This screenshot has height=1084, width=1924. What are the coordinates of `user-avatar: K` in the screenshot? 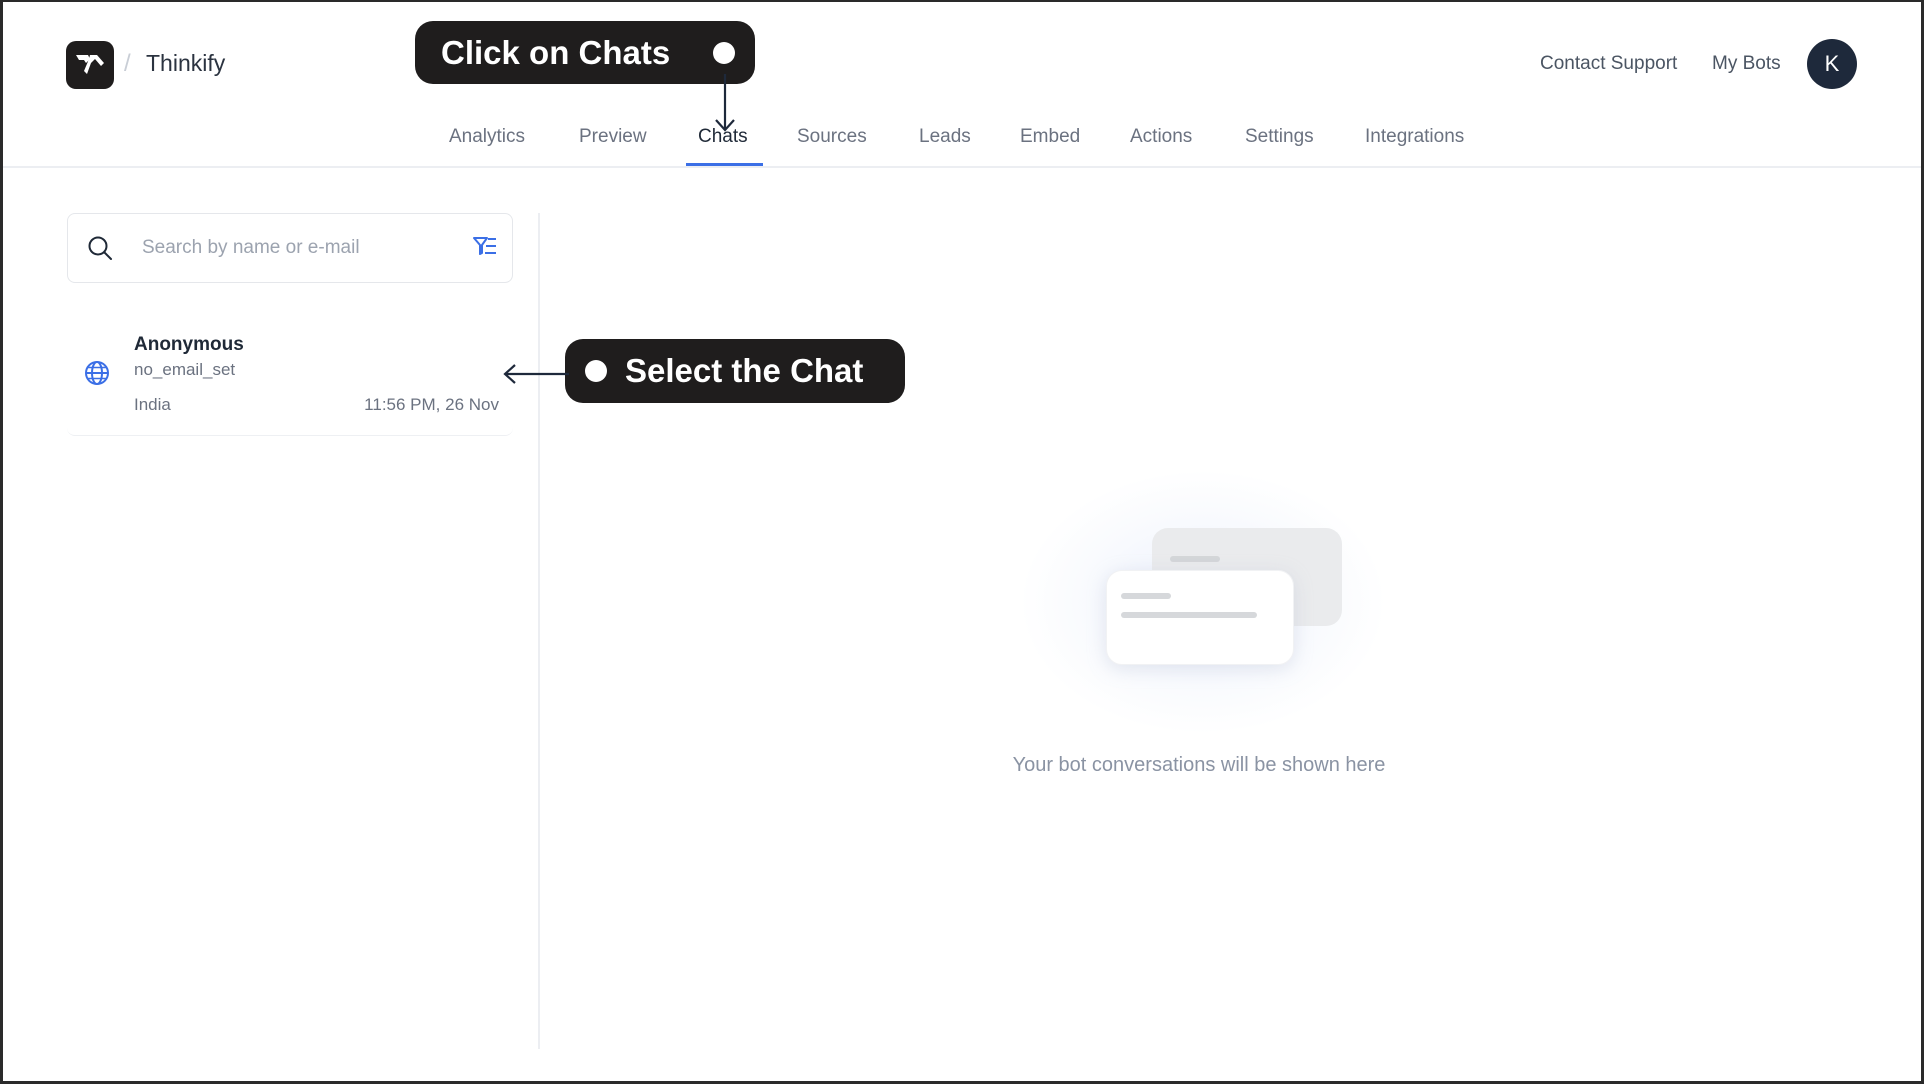 It's located at (1832, 64).